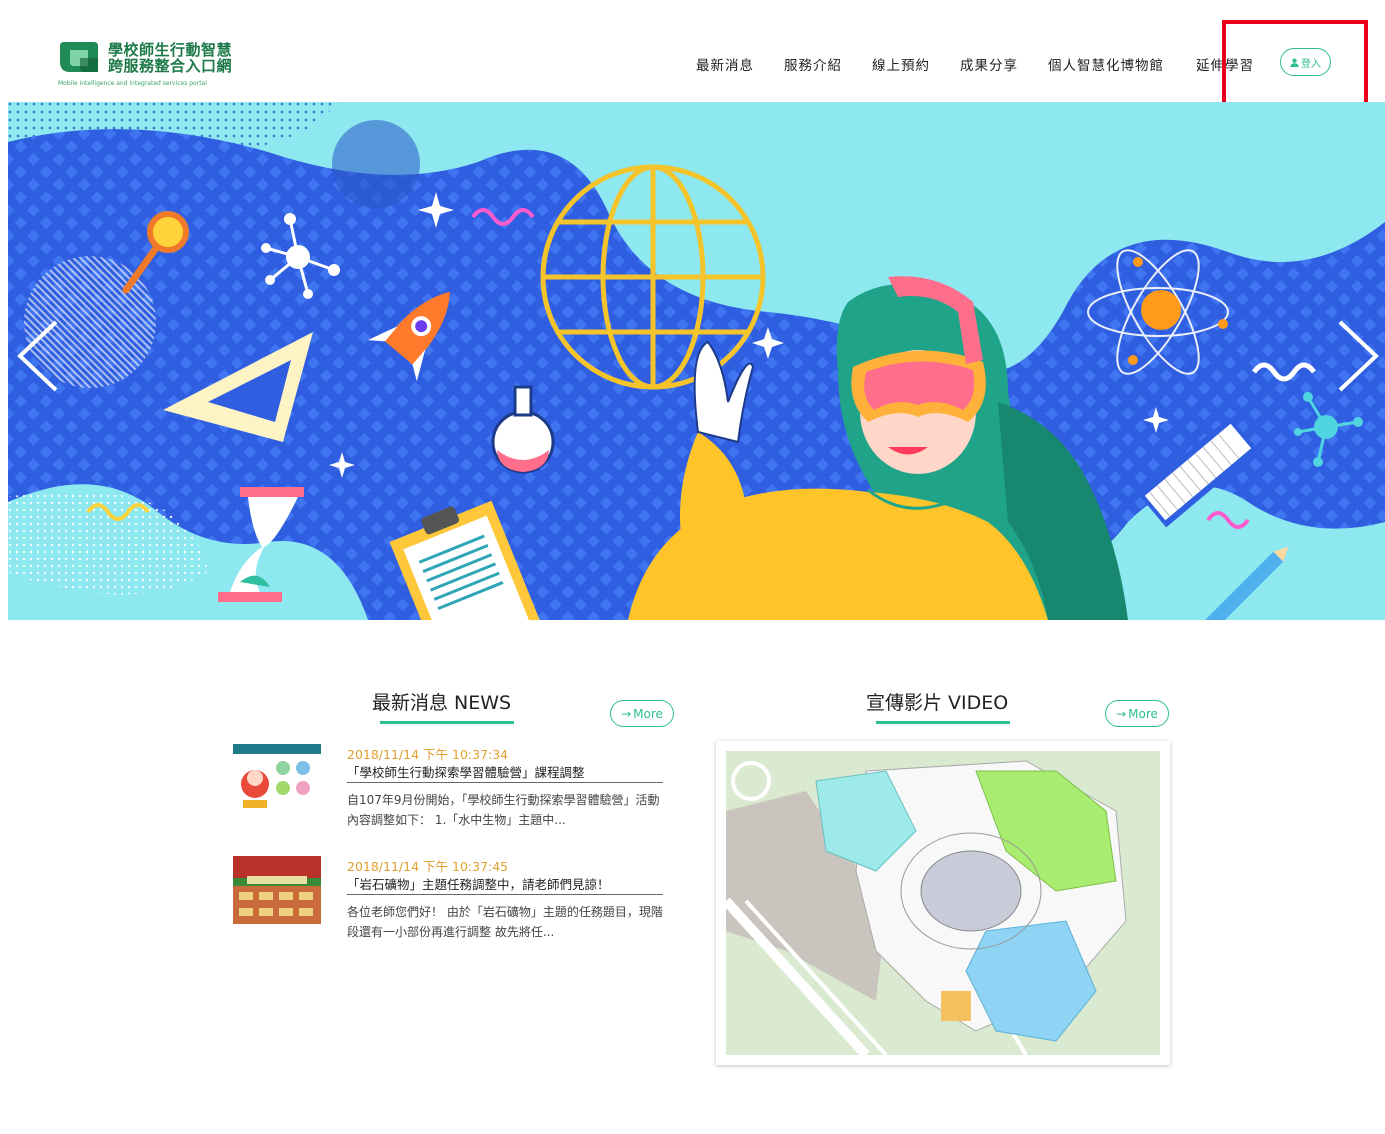  Describe the element at coordinates (37, 356) in the screenshot. I see `carousel-prev-icon` at that location.